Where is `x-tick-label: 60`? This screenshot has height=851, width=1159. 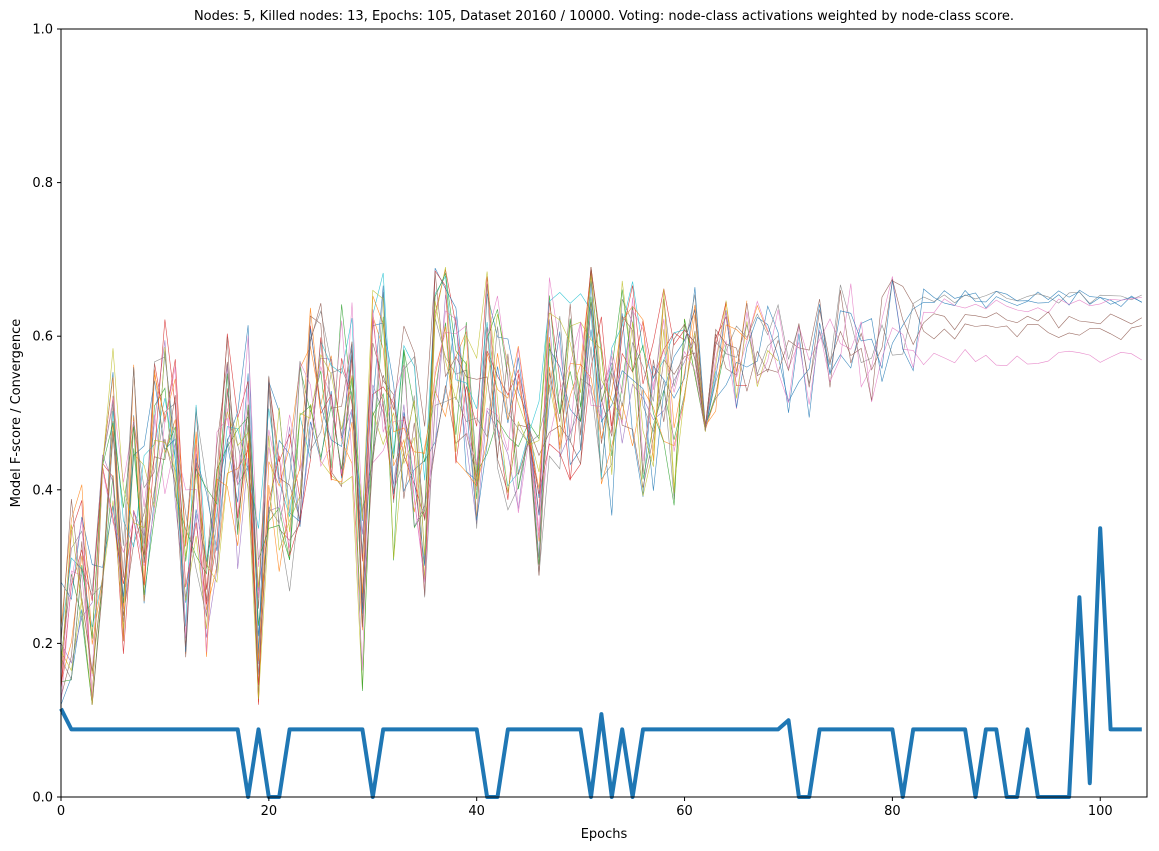
x-tick-label: 60 is located at coordinates (684, 811).